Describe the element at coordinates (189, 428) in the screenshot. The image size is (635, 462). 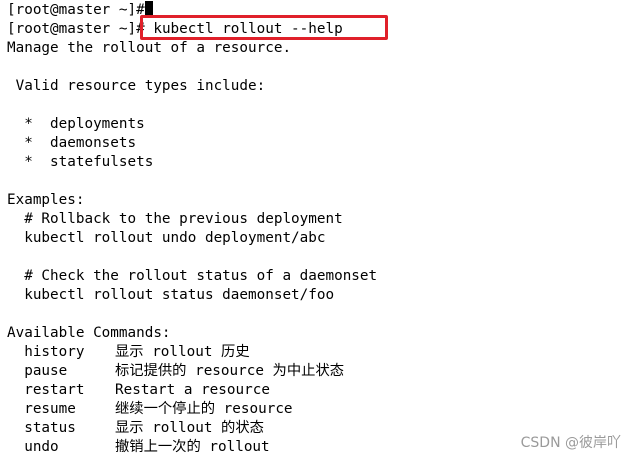
I see `command-description: 显示 rollout 的状态` at that location.